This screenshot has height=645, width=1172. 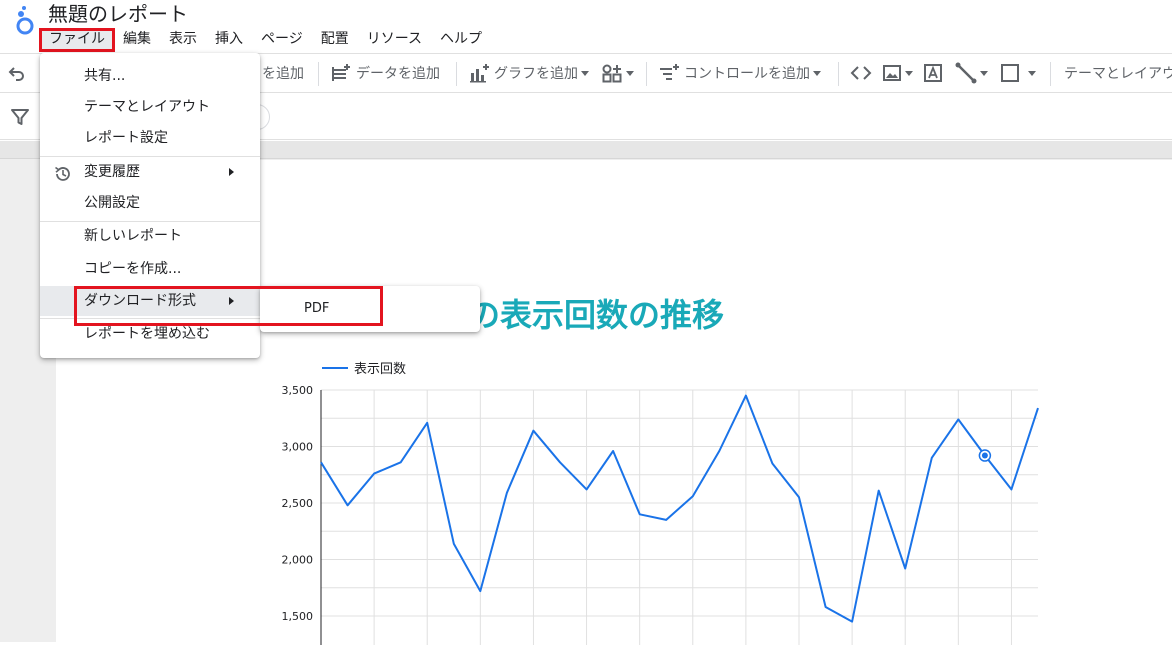 What do you see at coordinates (971, 73) in the screenshot?
I see `line-icon` at bounding box center [971, 73].